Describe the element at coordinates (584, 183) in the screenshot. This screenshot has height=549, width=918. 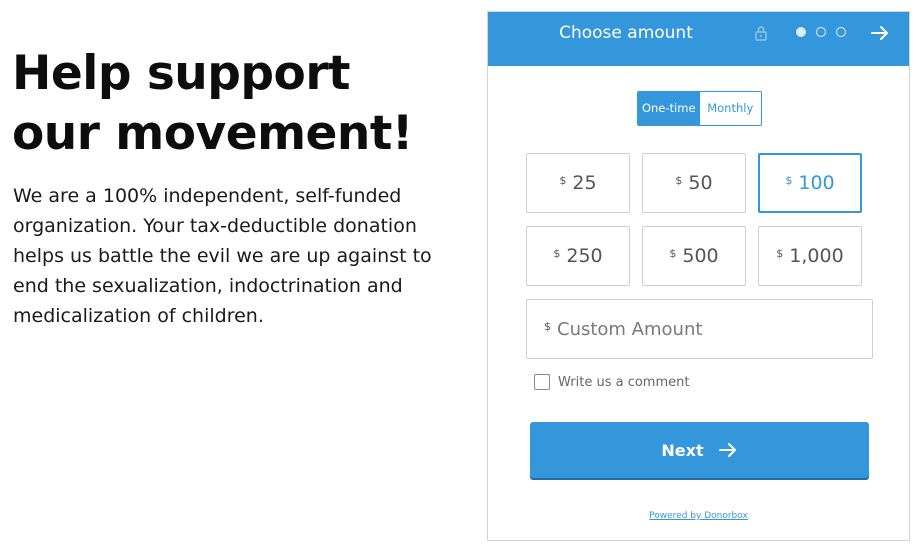
I see `amount-value: 25` at that location.